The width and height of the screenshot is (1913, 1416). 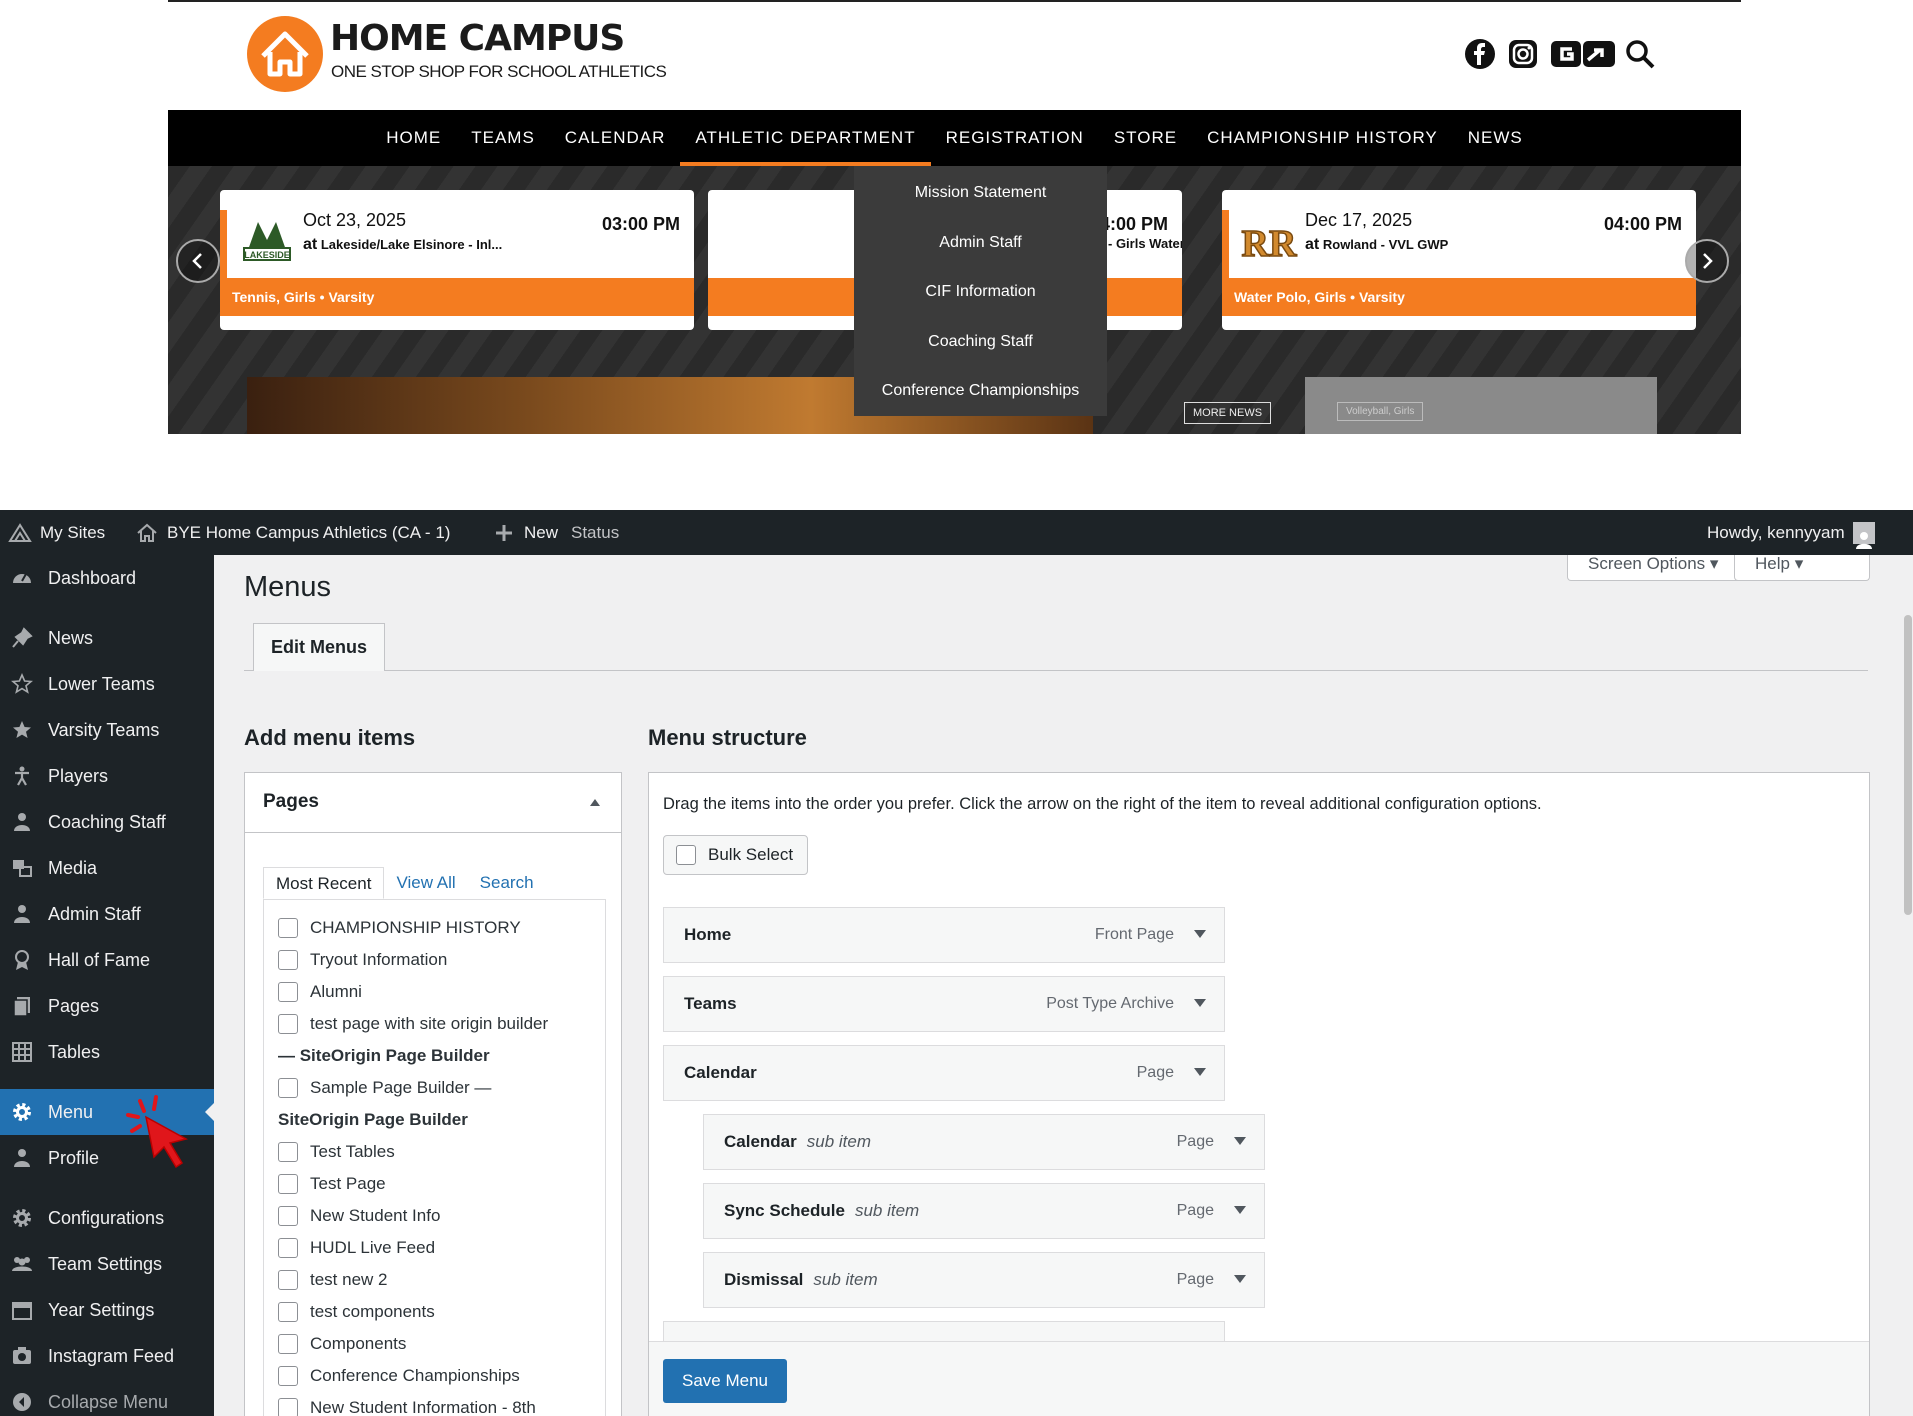 I want to click on screen-options-button: Screen Options ▾, so click(x=1662, y=568).